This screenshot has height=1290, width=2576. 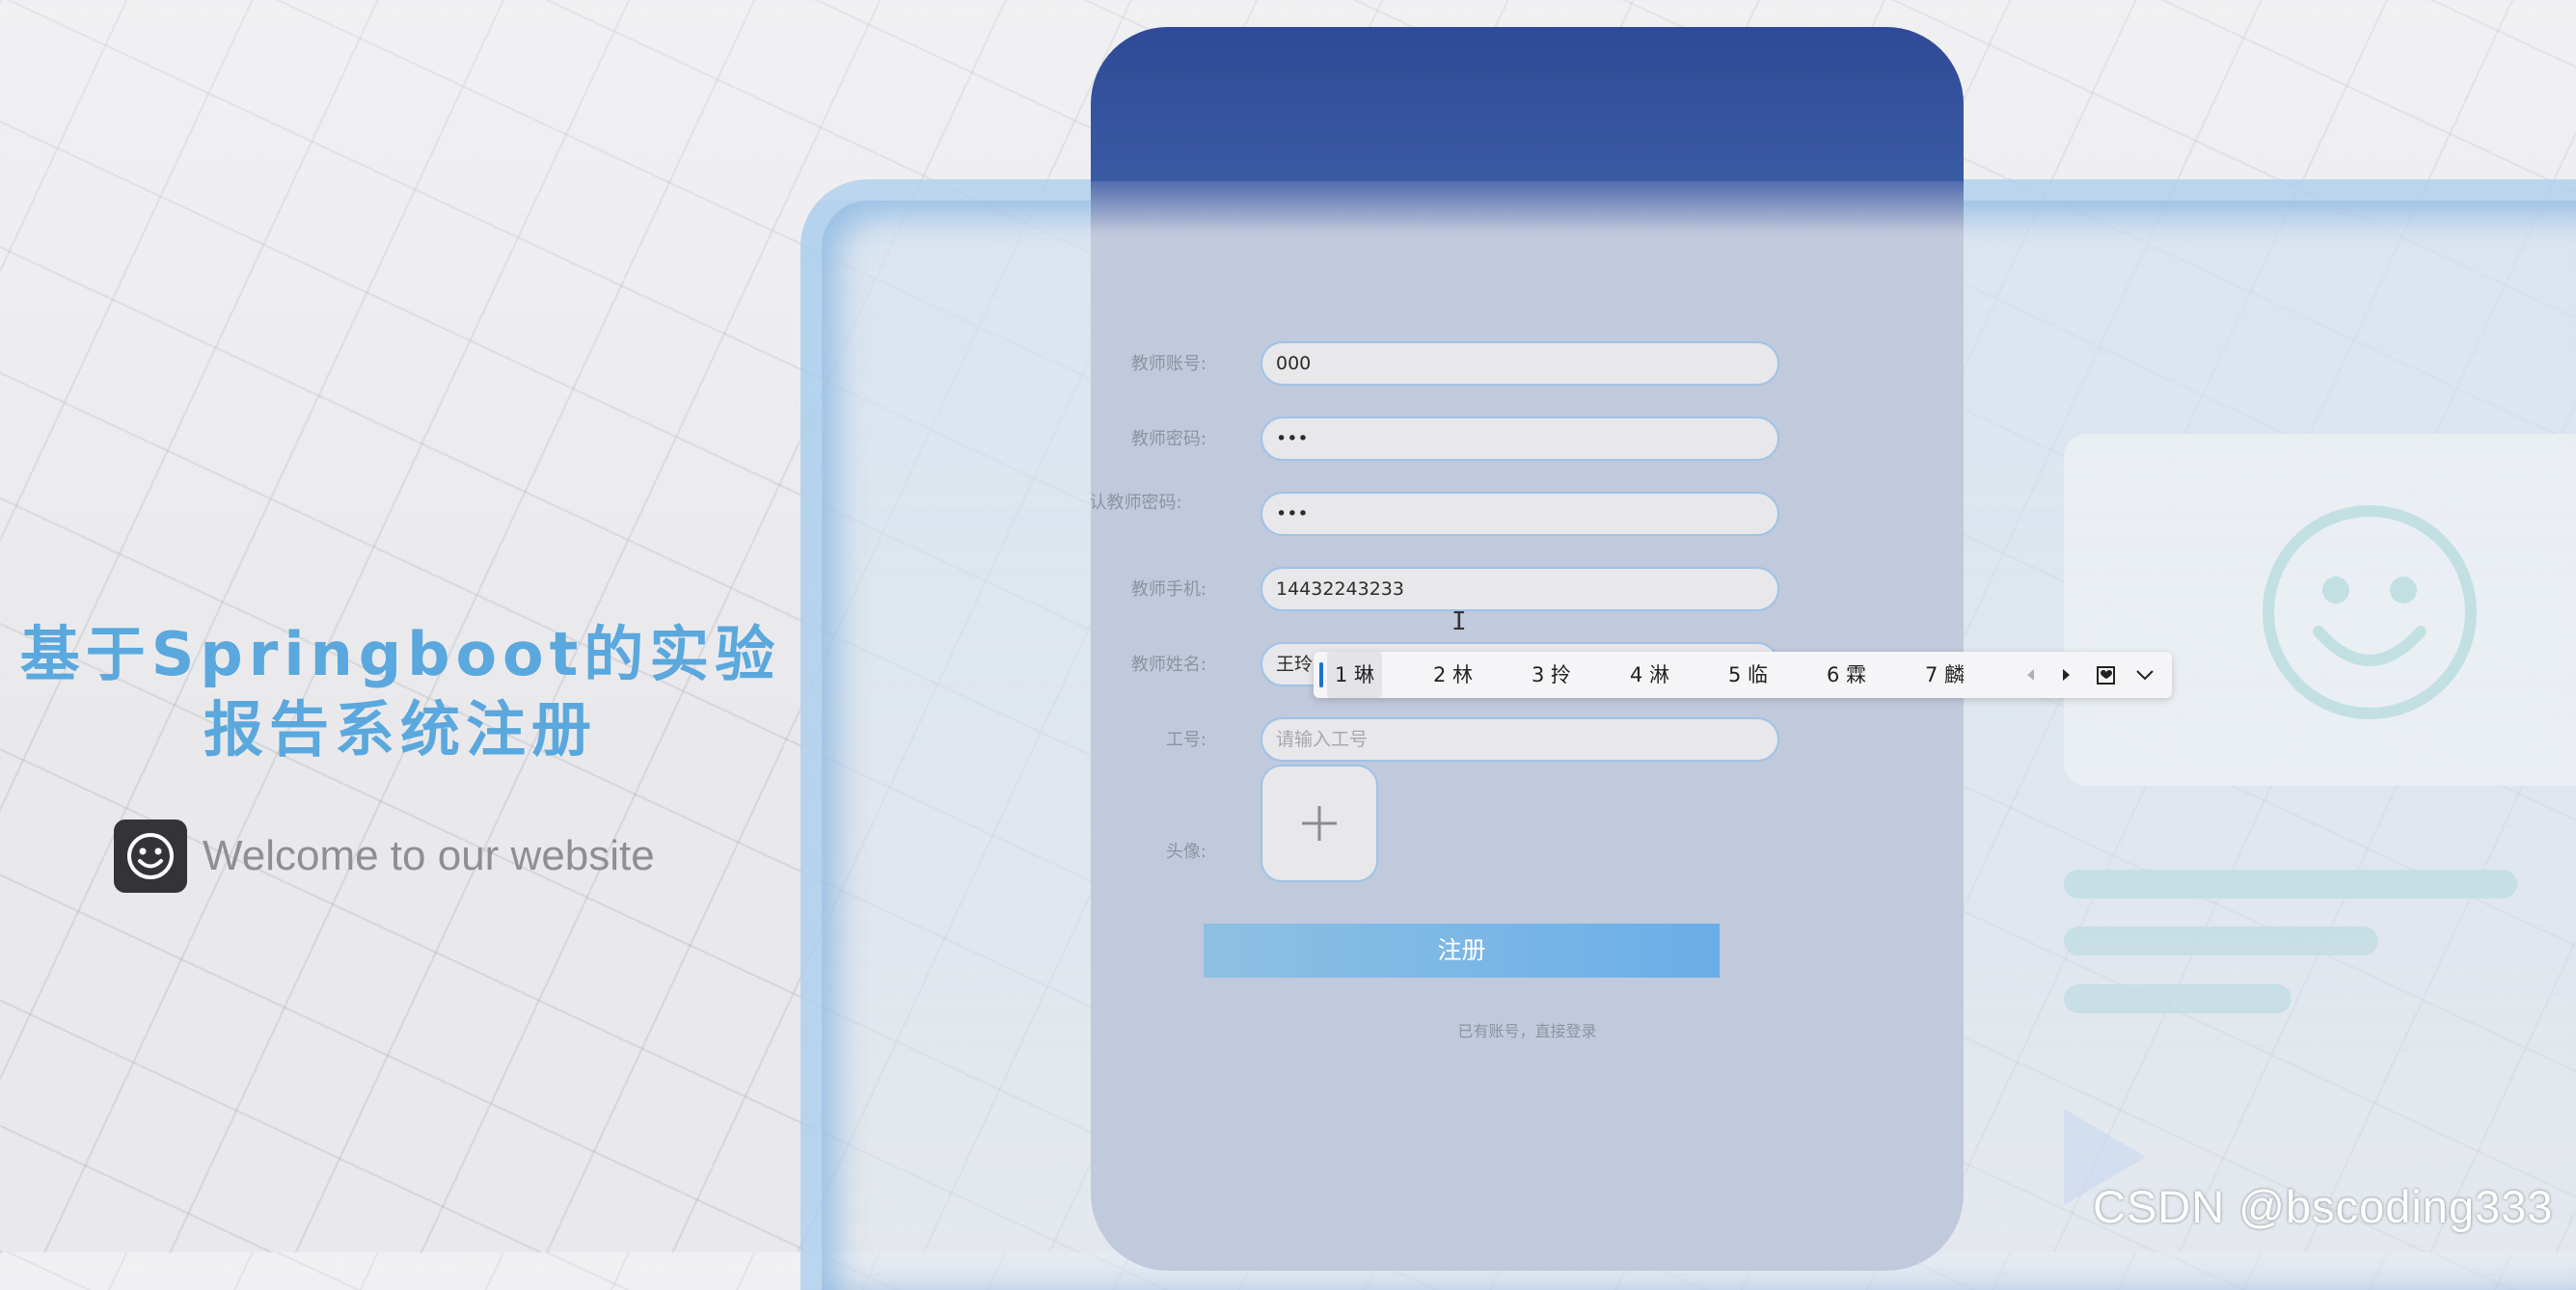 What do you see at coordinates (1649, 675) in the screenshot?
I see `ime-candidate: 4 淋` at bounding box center [1649, 675].